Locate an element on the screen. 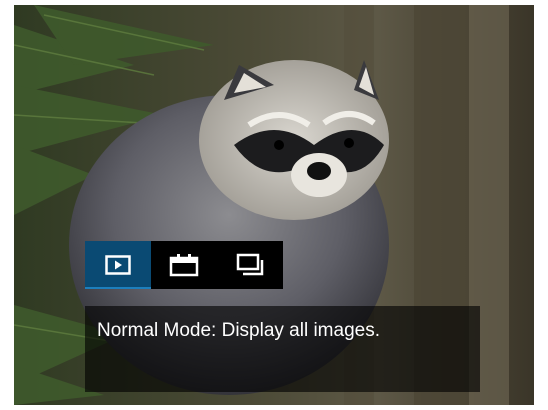 The height and width of the screenshot is (410, 548). normal-mode-button is located at coordinates (118, 265).